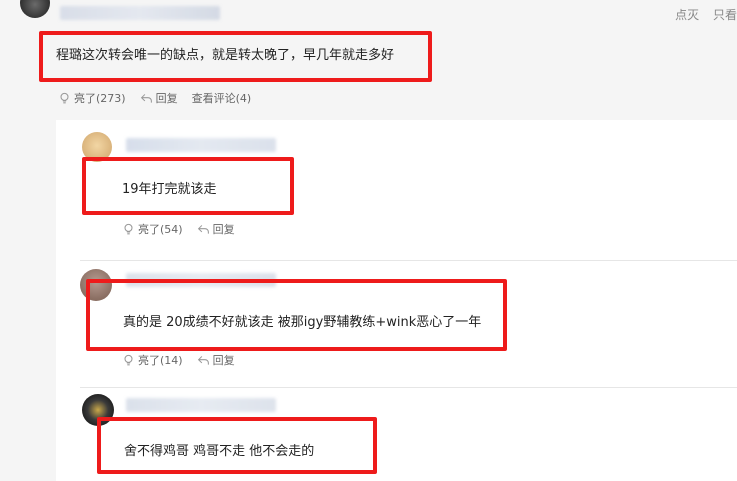 This screenshot has width=737, height=481. What do you see at coordinates (302, 322) in the screenshot?
I see `reply-text: 真的是 20成绩不好就该走 被那igy野辅教练+wink恶心了一年` at bounding box center [302, 322].